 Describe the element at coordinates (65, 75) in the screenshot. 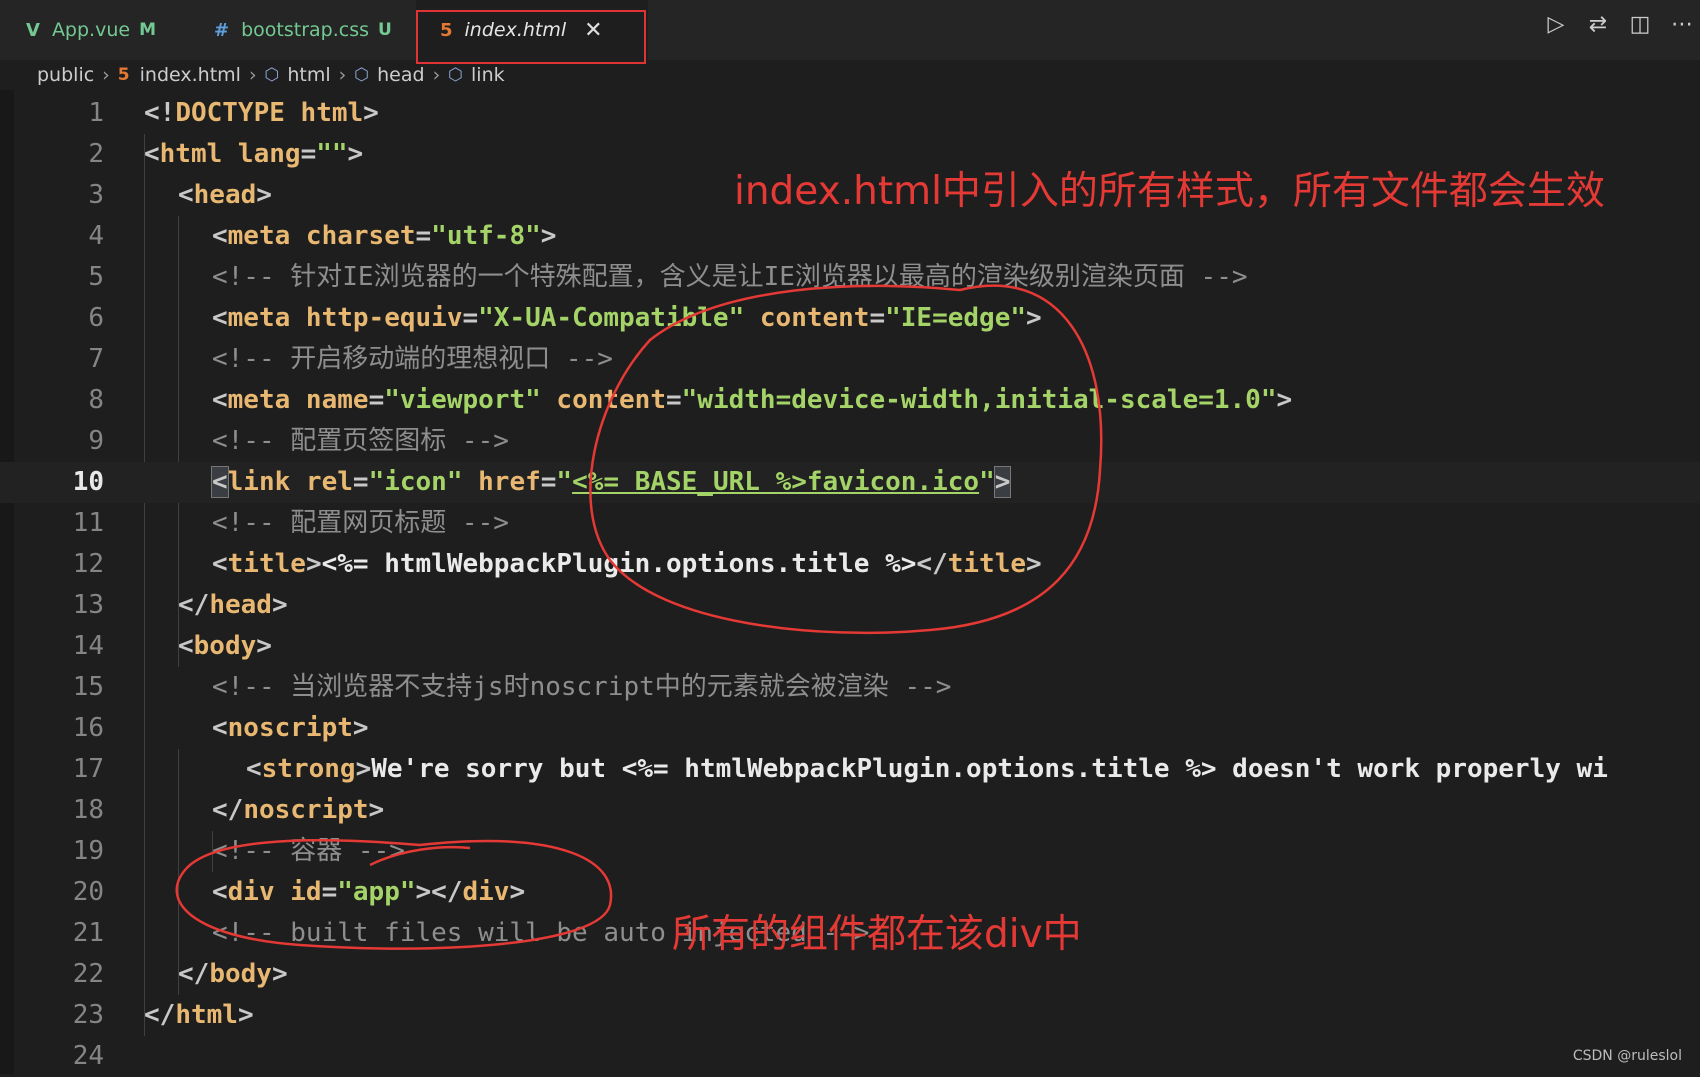

I see `breadcrumb-public: public` at that location.